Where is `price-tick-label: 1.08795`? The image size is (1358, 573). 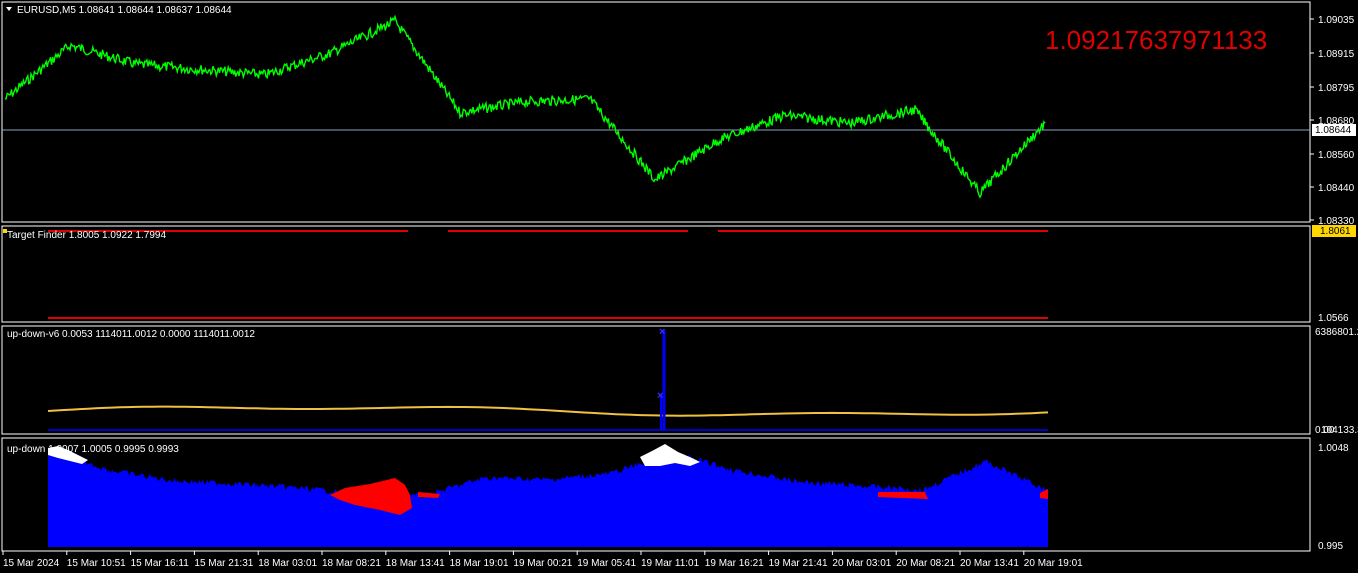
price-tick-label: 1.08795 is located at coordinates (1336, 88).